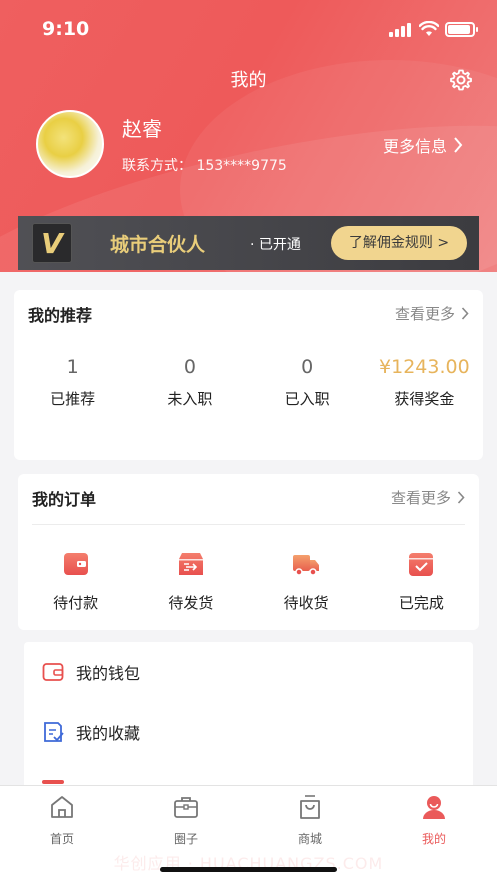  What do you see at coordinates (204, 166) in the screenshot?
I see `contact-info: 联系方式： 153****9775` at bounding box center [204, 166].